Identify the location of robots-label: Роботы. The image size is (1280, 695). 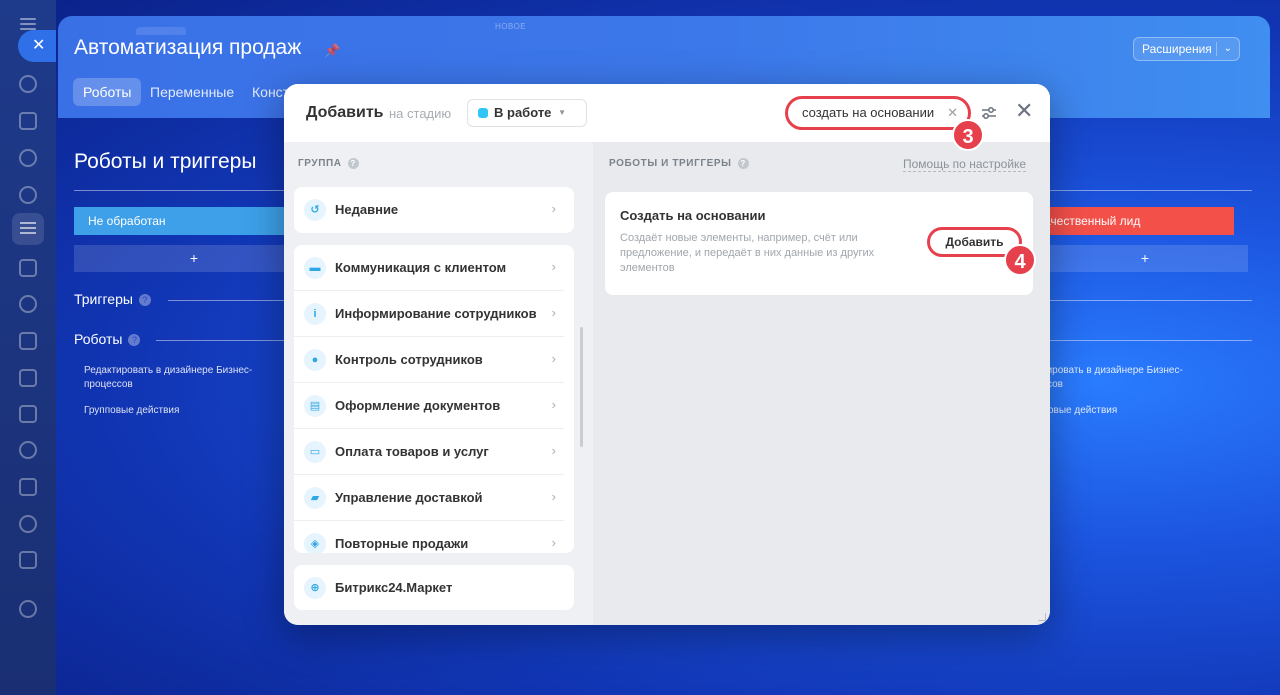
(98, 339).